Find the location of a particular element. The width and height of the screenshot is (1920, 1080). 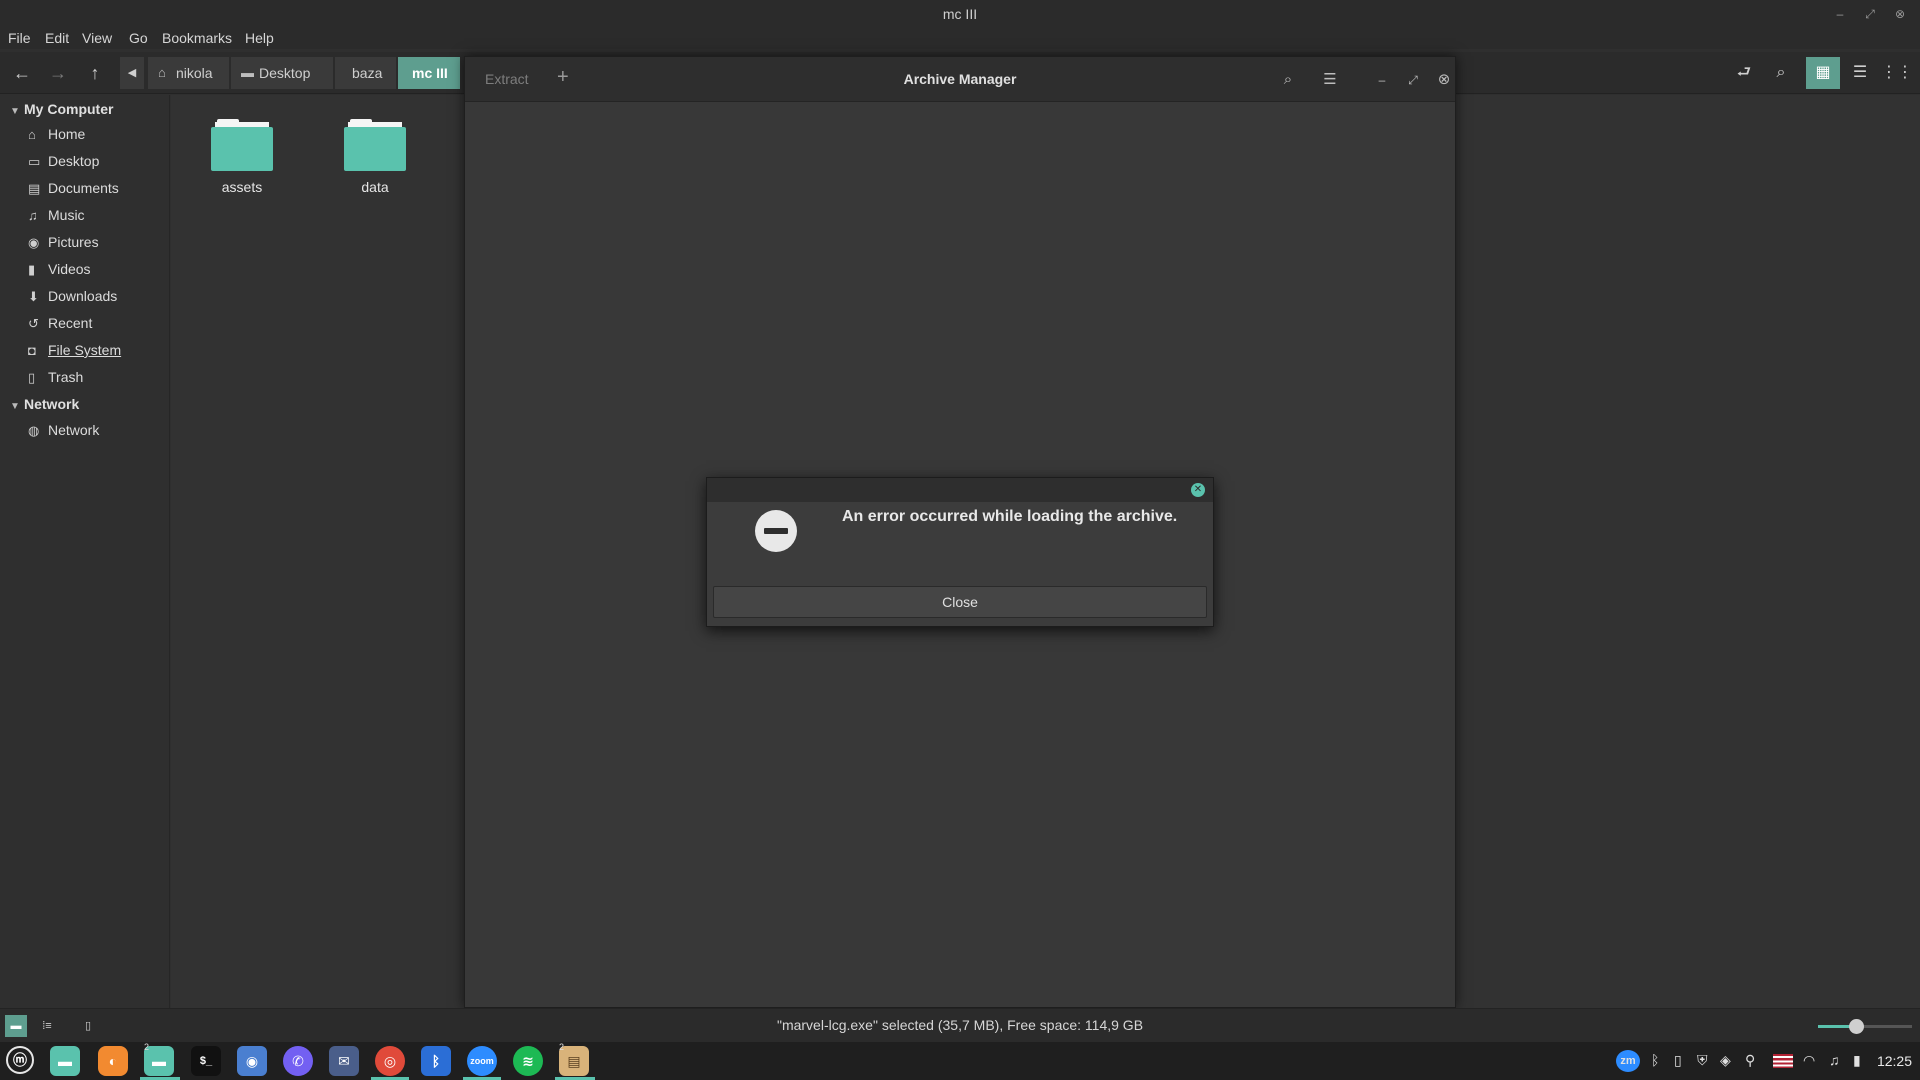

viber-icon: ✆ is located at coordinates (298, 1061).